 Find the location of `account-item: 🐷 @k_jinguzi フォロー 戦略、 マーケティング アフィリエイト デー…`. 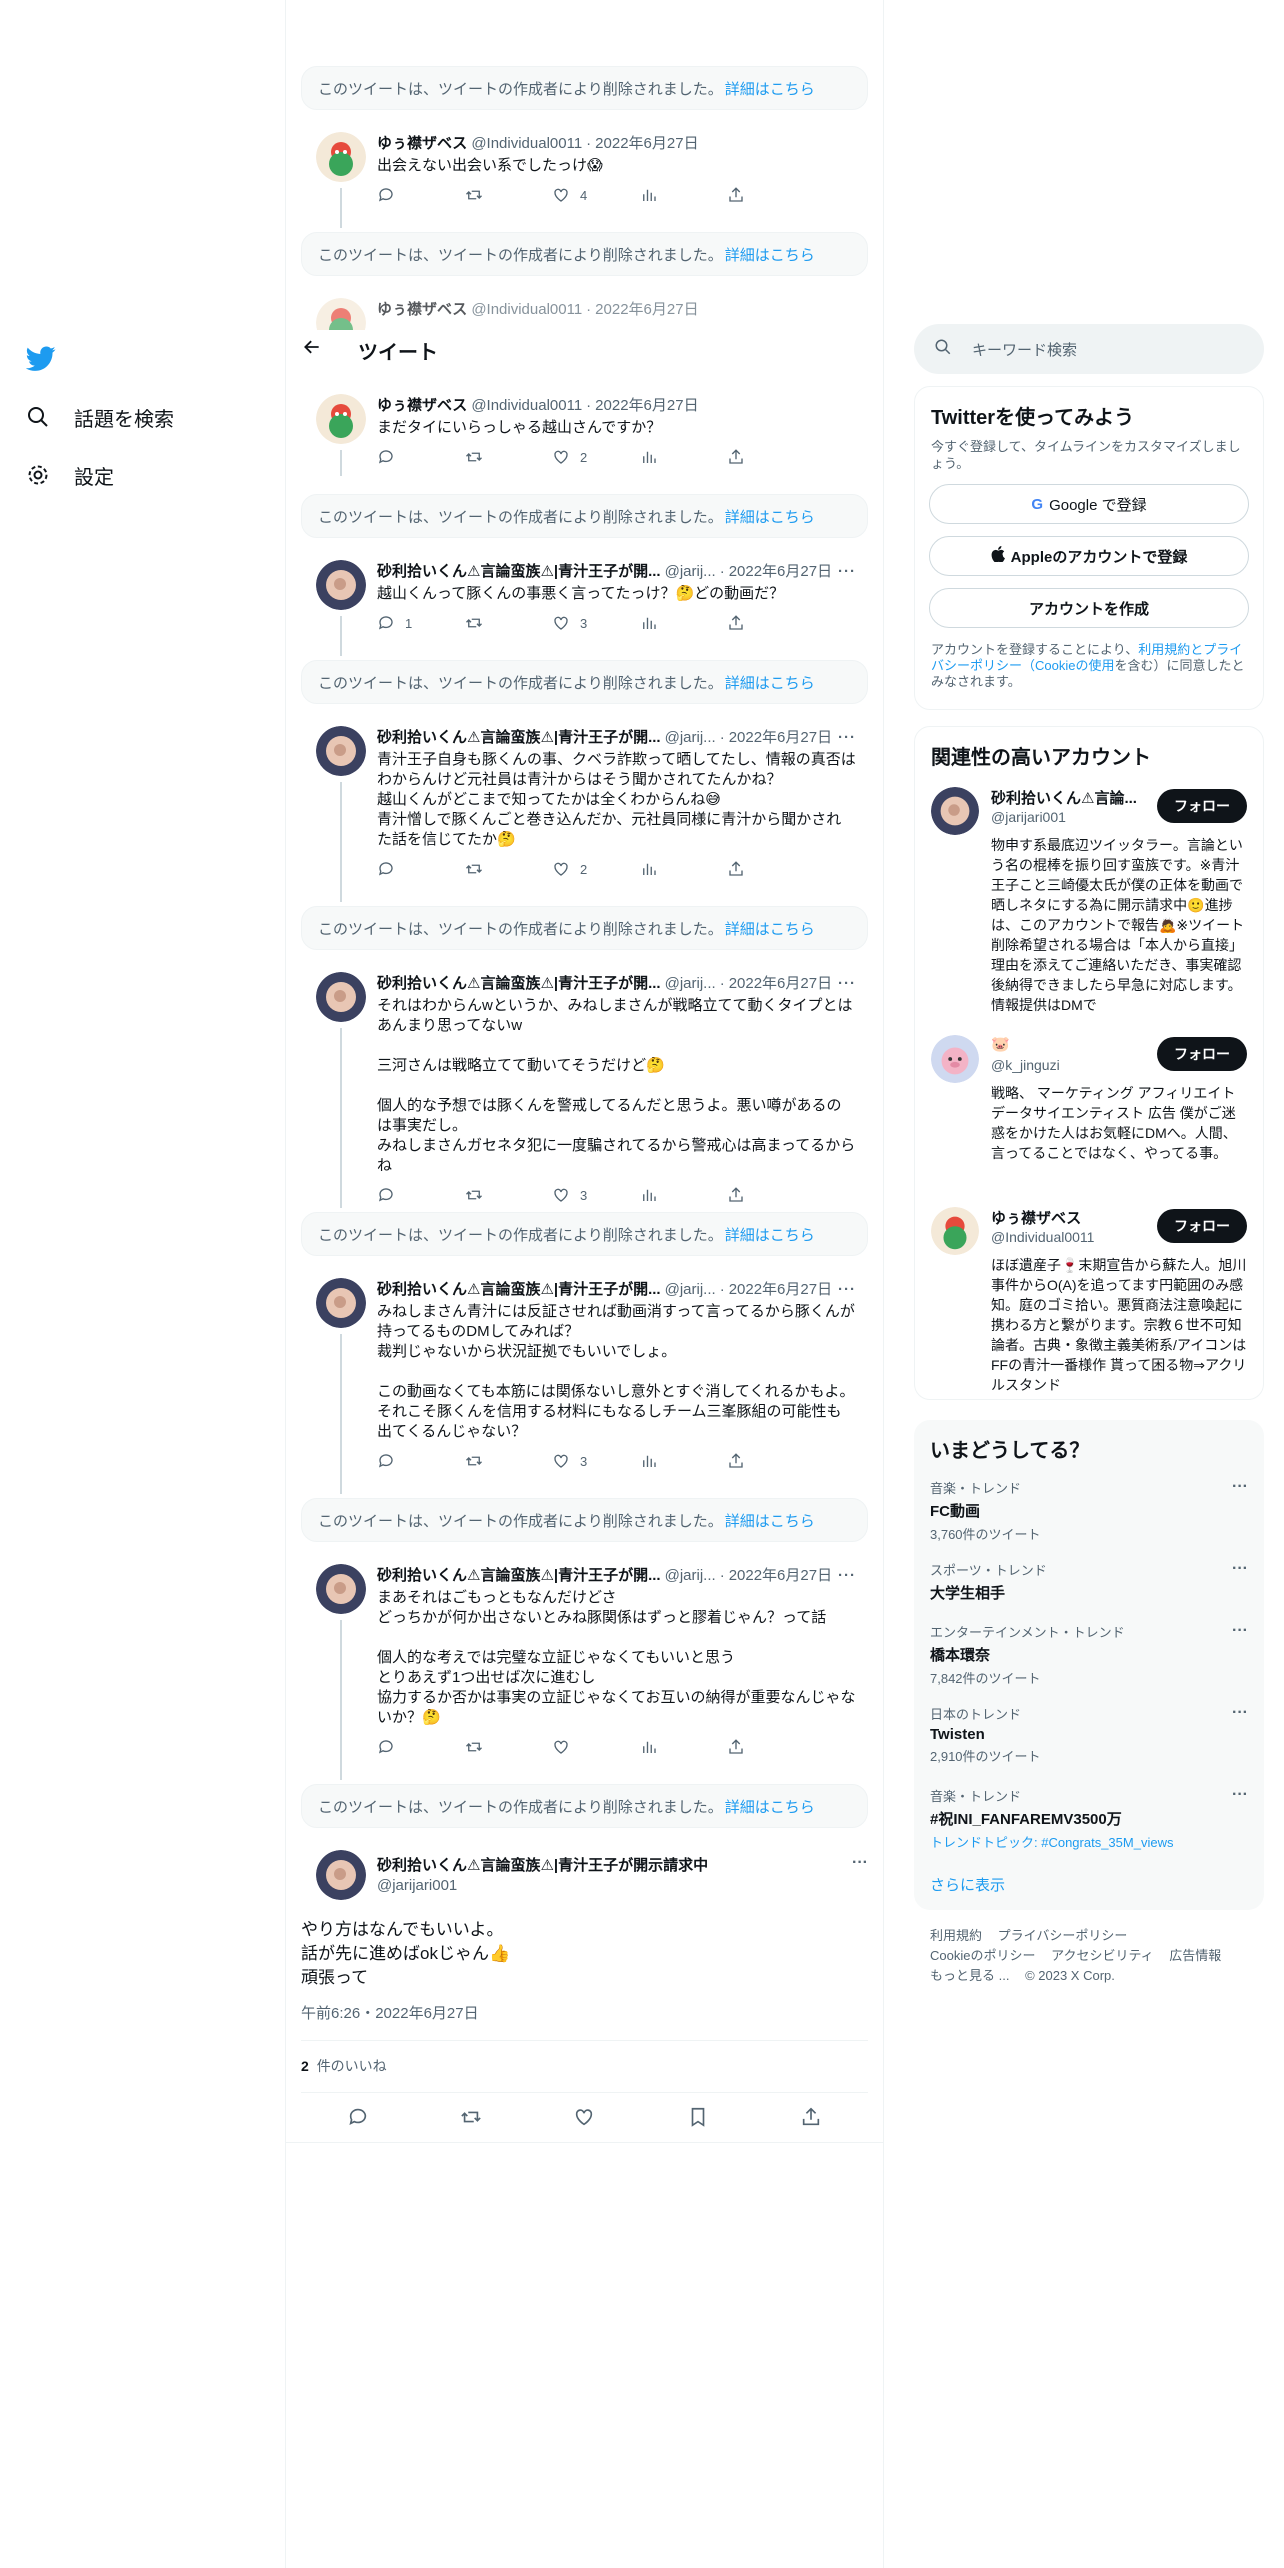

account-item: 🐷 @k_jinguzi フォロー 戦略、 マーケティング アフィリエイト デー… is located at coordinates (1097, 1115).